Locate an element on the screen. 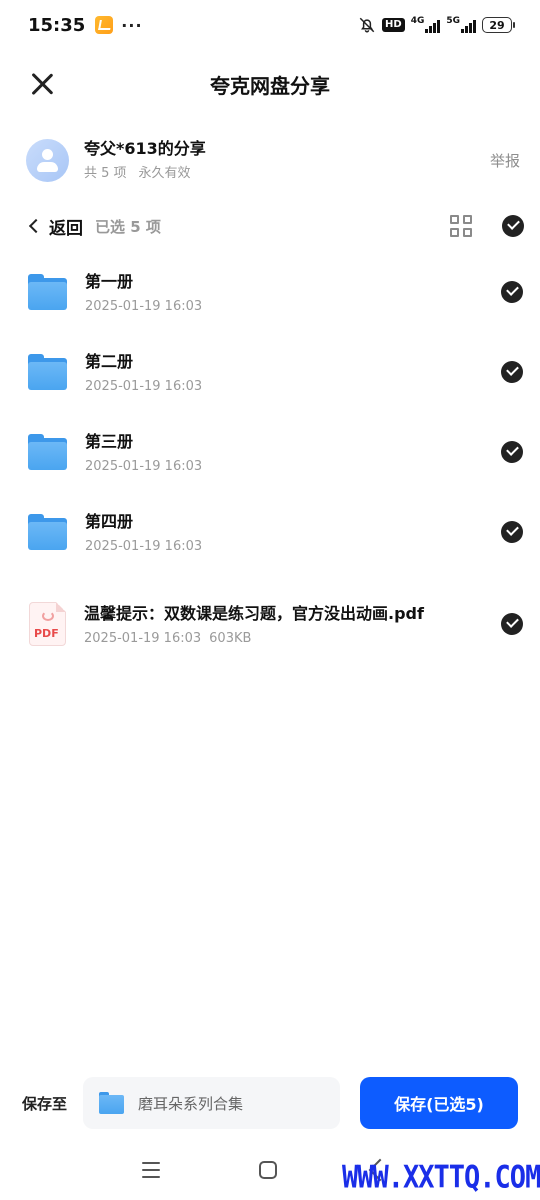 This screenshot has height=1200, width=540. file-size: 603KB is located at coordinates (230, 638).